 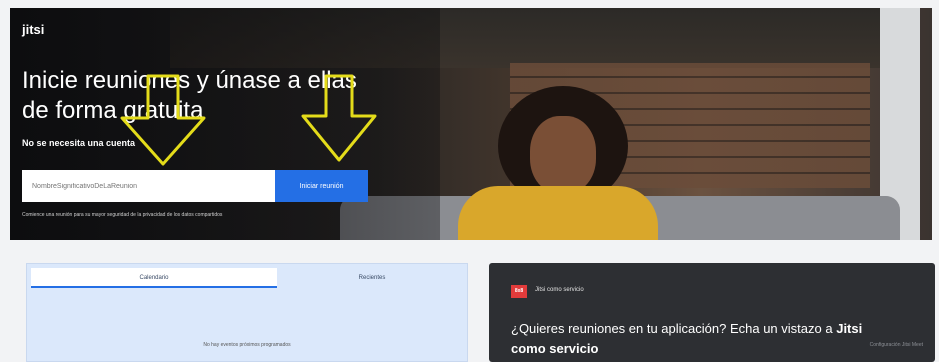 I want to click on hero-person-face, so click(x=563, y=155).